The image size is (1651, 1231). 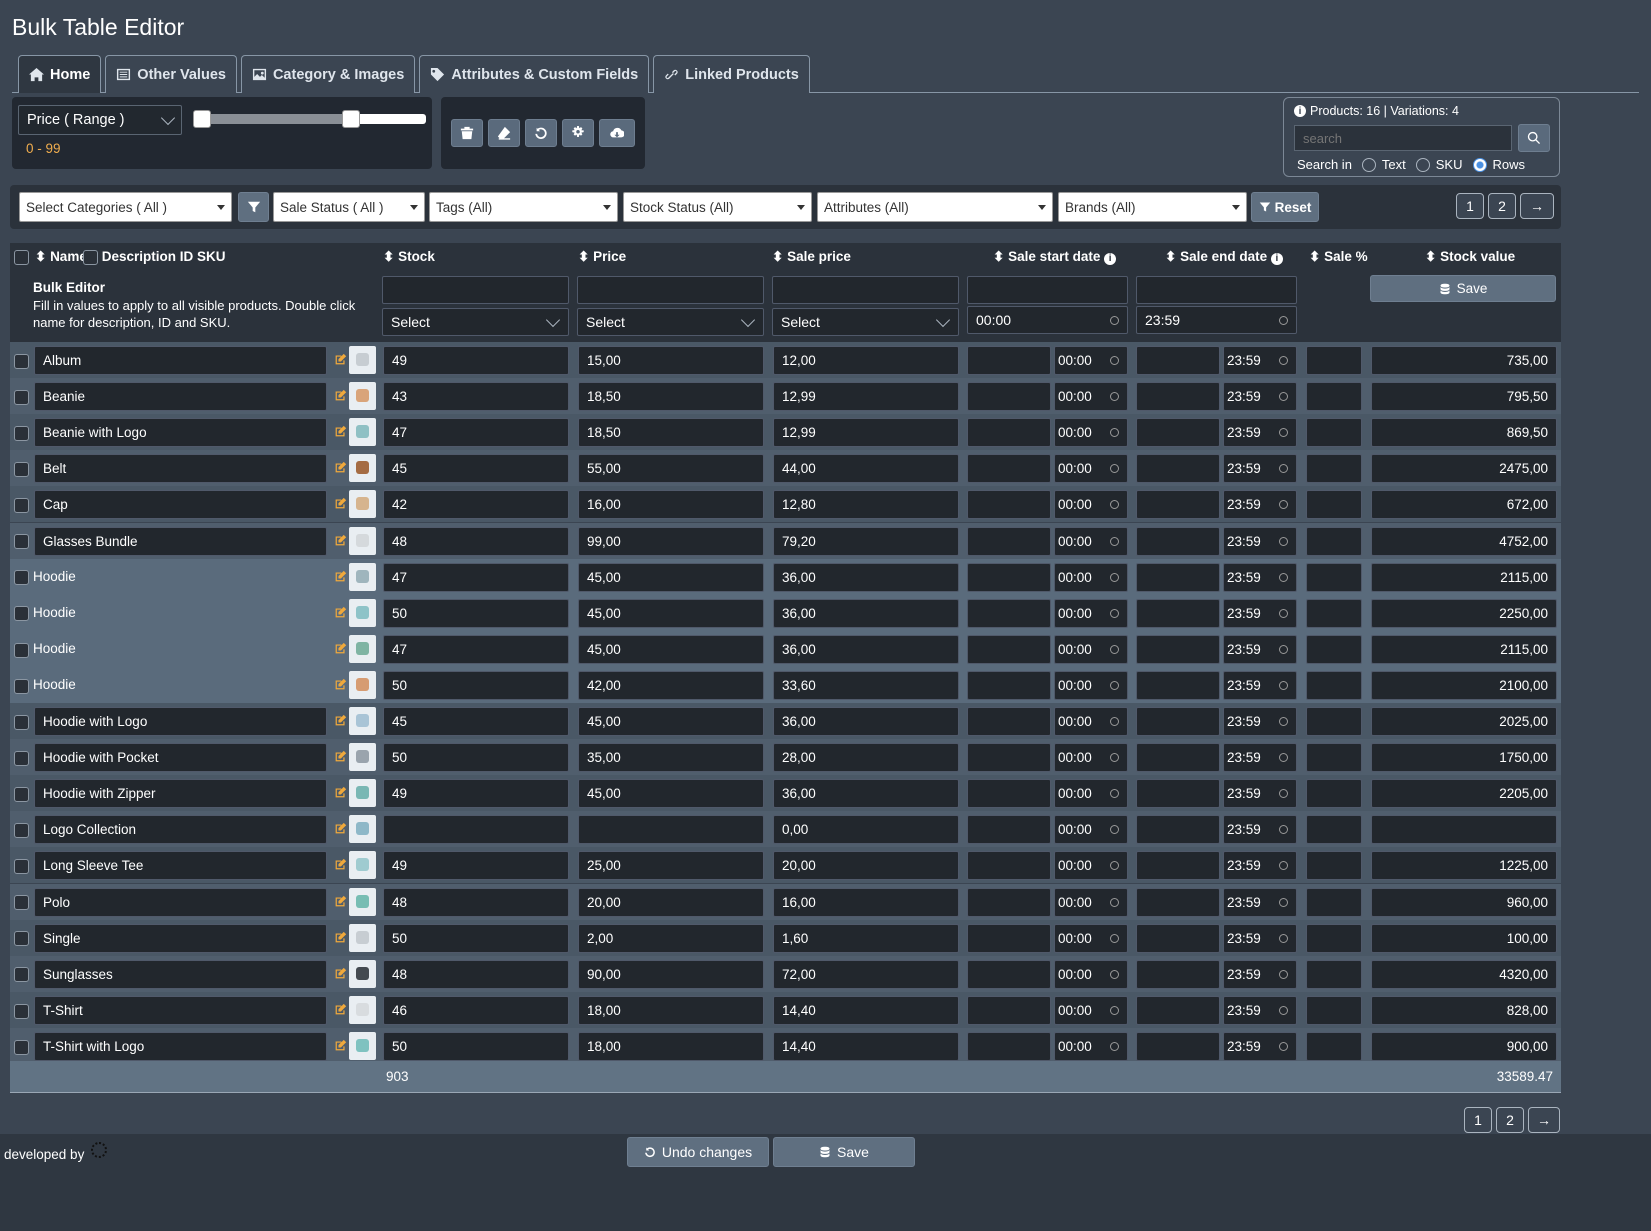 I want to click on product-name-field: T-Shirt with Logo, so click(x=180, y=1046).